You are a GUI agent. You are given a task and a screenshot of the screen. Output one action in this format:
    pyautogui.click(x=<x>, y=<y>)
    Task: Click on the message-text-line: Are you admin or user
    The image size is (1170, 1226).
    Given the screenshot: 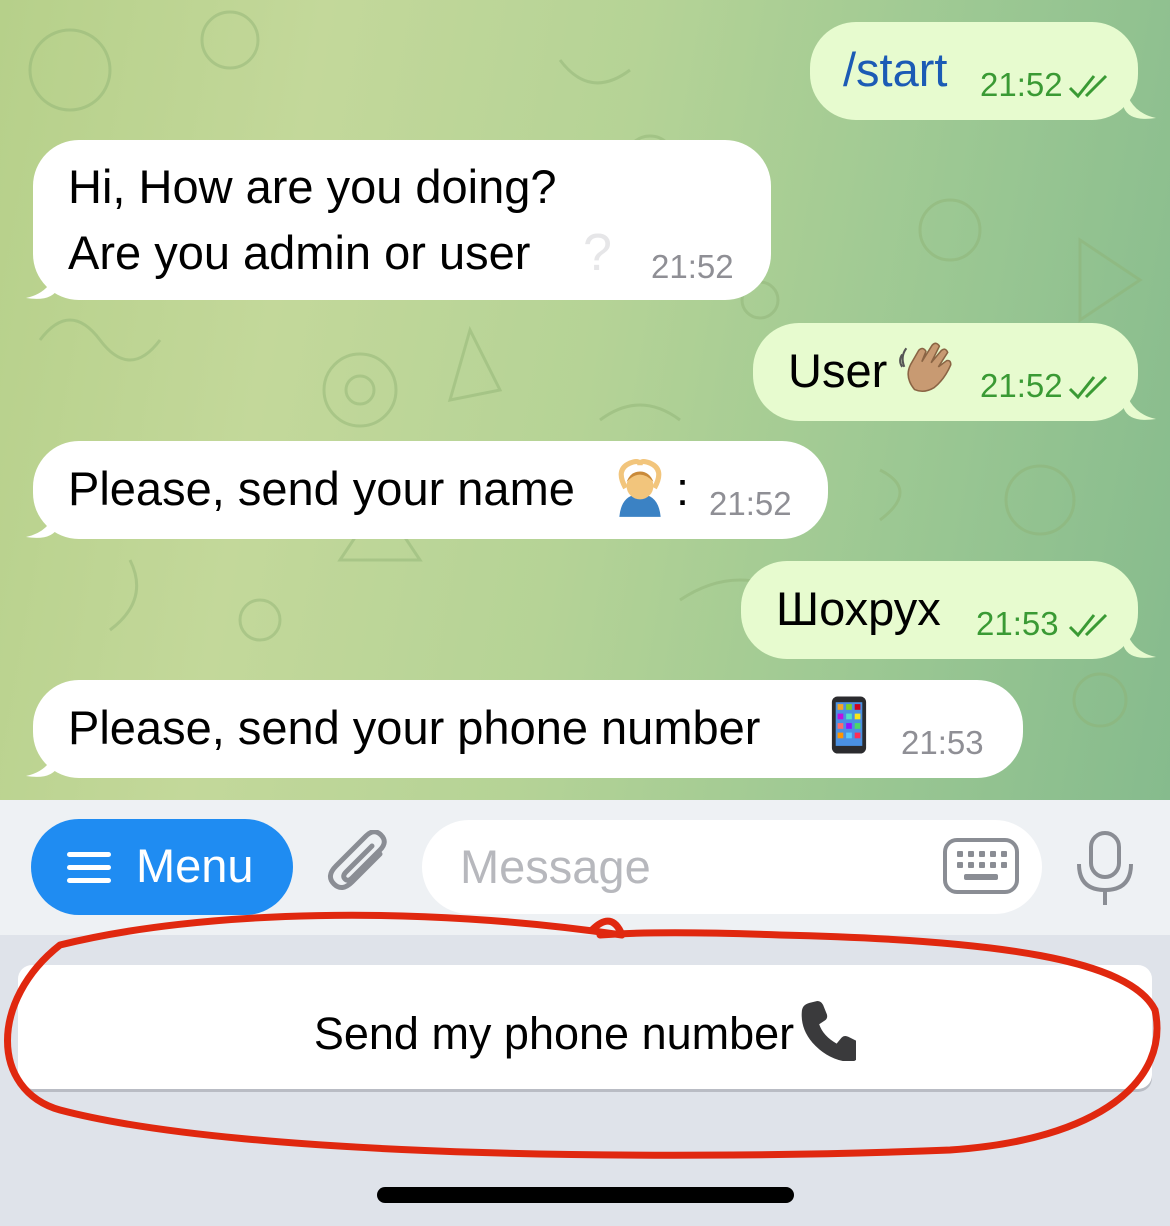 What is the action you would take?
    pyautogui.click(x=299, y=252)
    